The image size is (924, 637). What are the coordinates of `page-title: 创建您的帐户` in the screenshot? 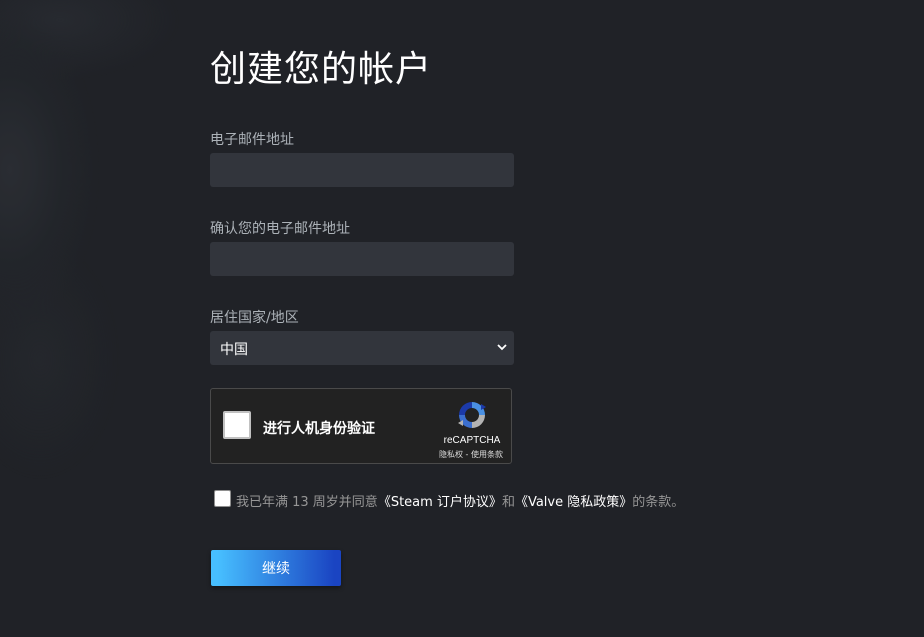 It's located at (321, 69).